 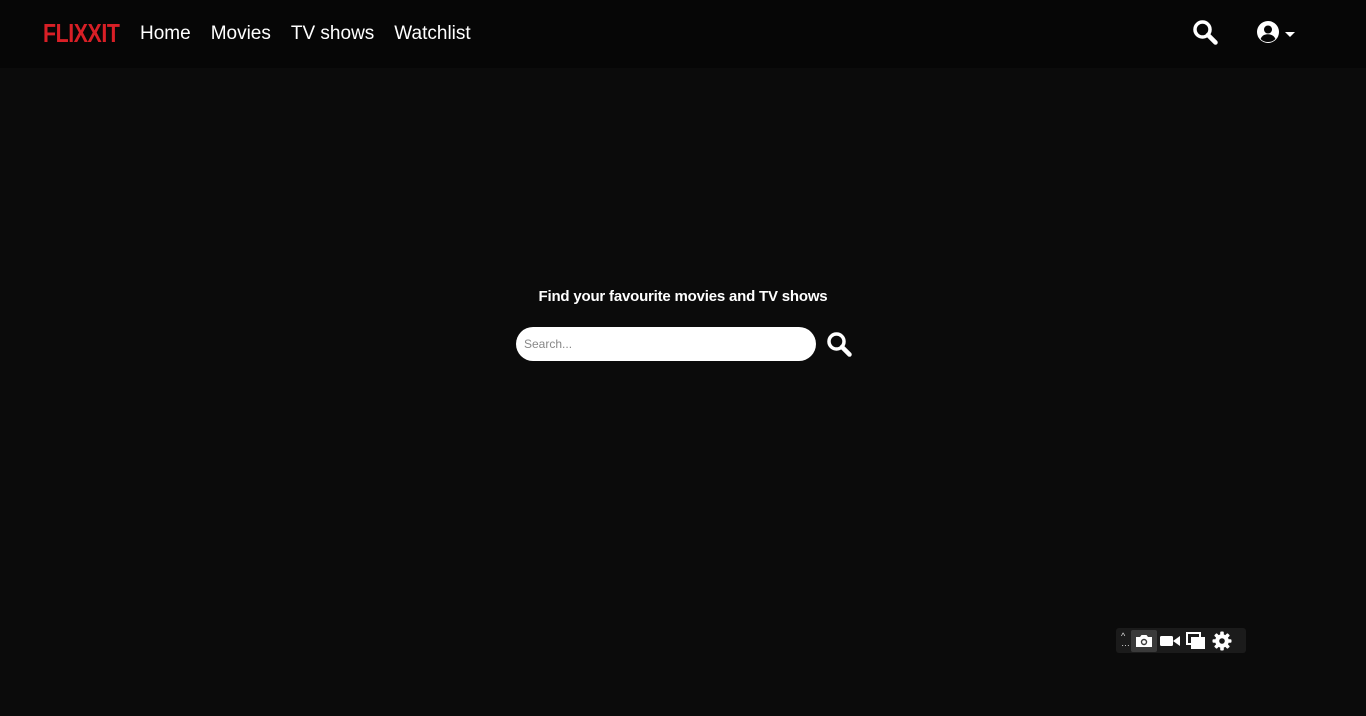 I want to click on caret-down-icon, so click(x=1290, y=35).